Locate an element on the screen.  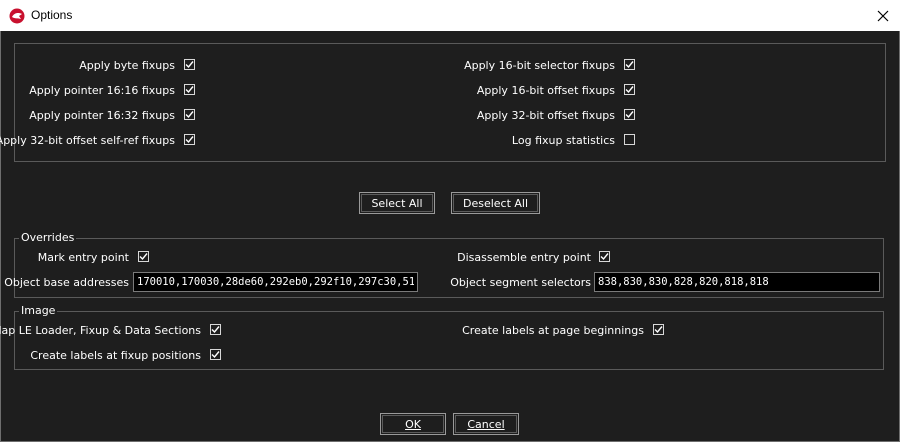
apply-pointer-1632-checkbox is located at coordinates (189, 114).